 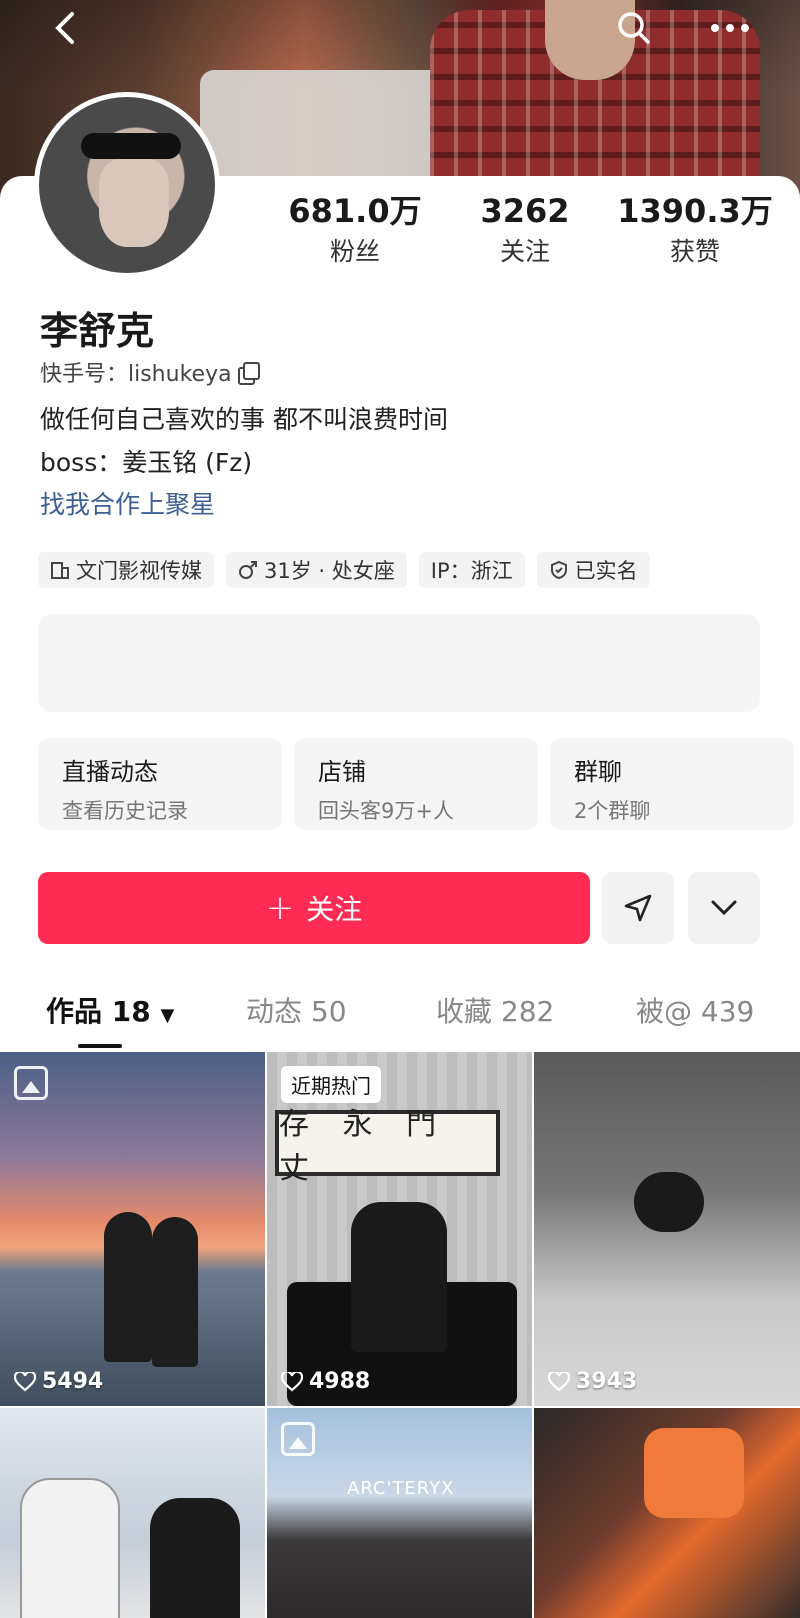 I want to click on stat-following: 3262 关注, so click(x=525, y=230).